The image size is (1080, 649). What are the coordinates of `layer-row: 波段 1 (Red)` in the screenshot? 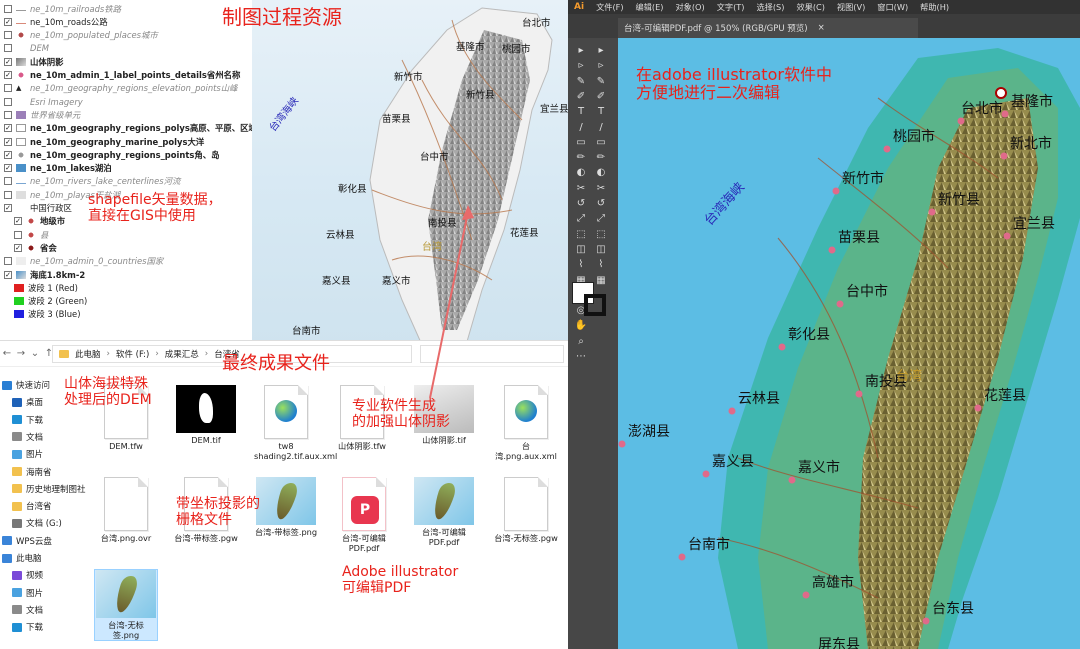 It's located at (46, 287).